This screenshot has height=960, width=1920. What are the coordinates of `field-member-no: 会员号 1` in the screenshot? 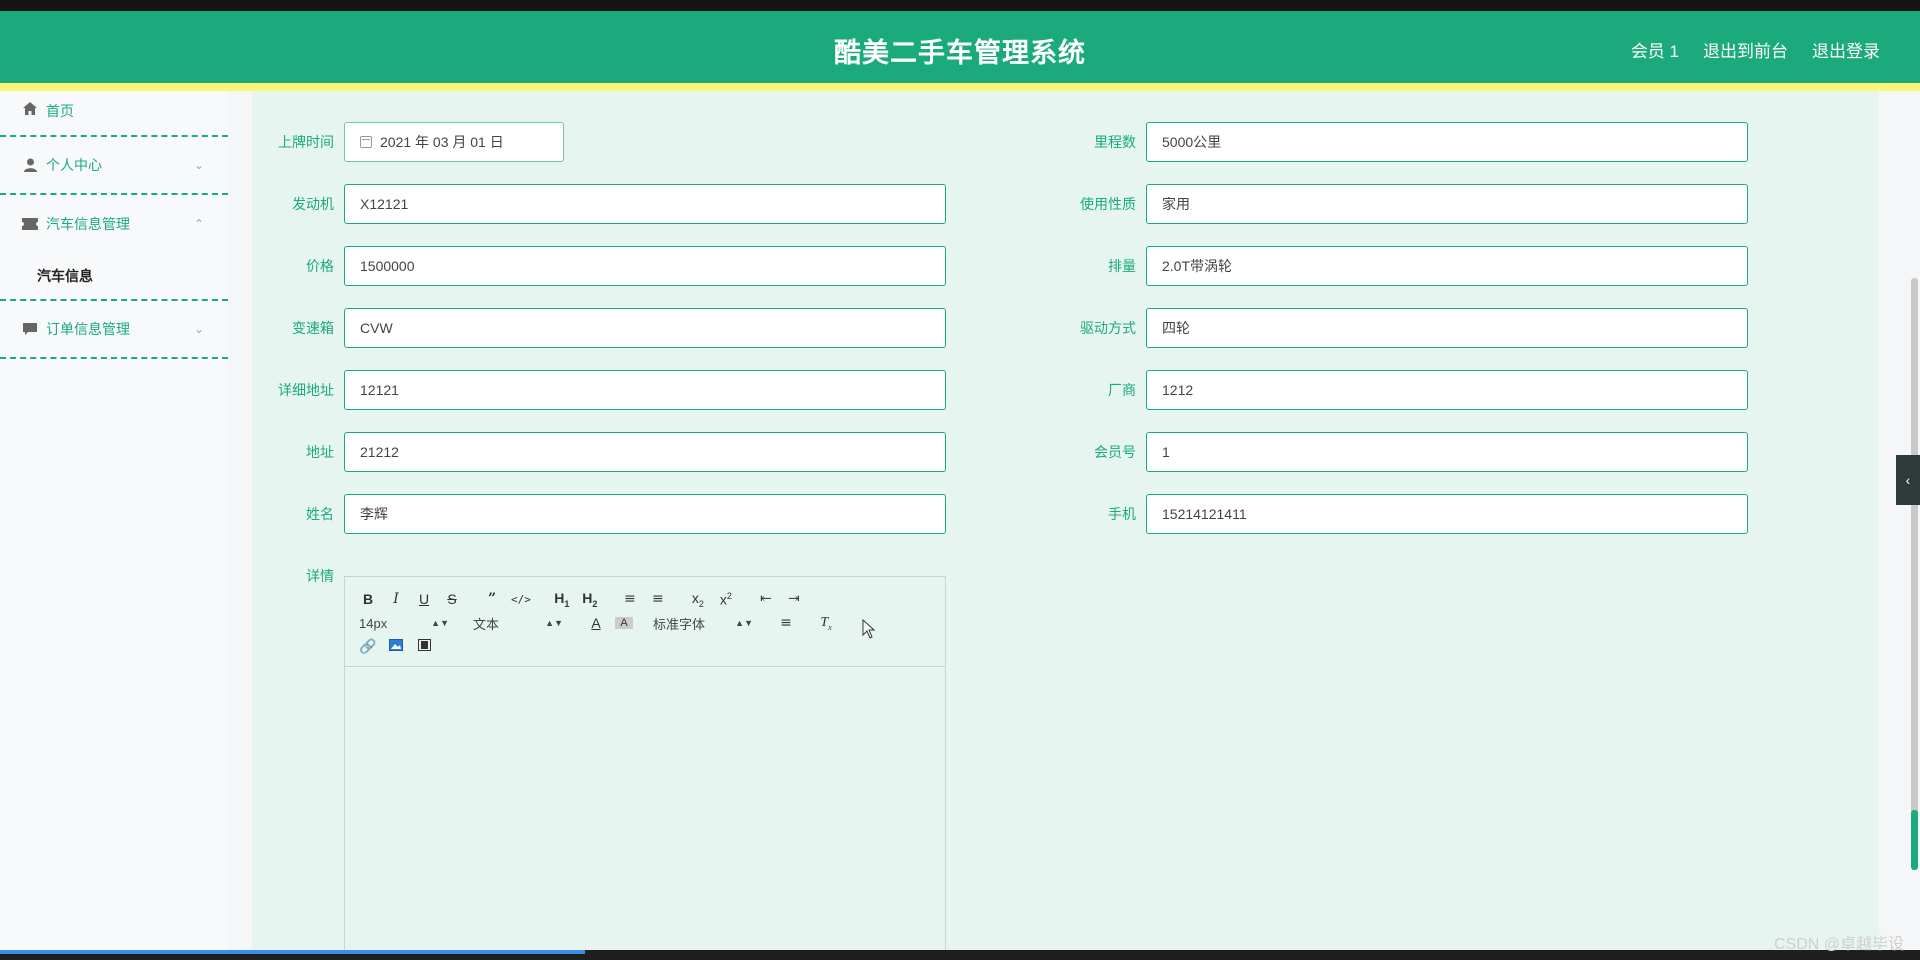 It's located at (1401, 452).